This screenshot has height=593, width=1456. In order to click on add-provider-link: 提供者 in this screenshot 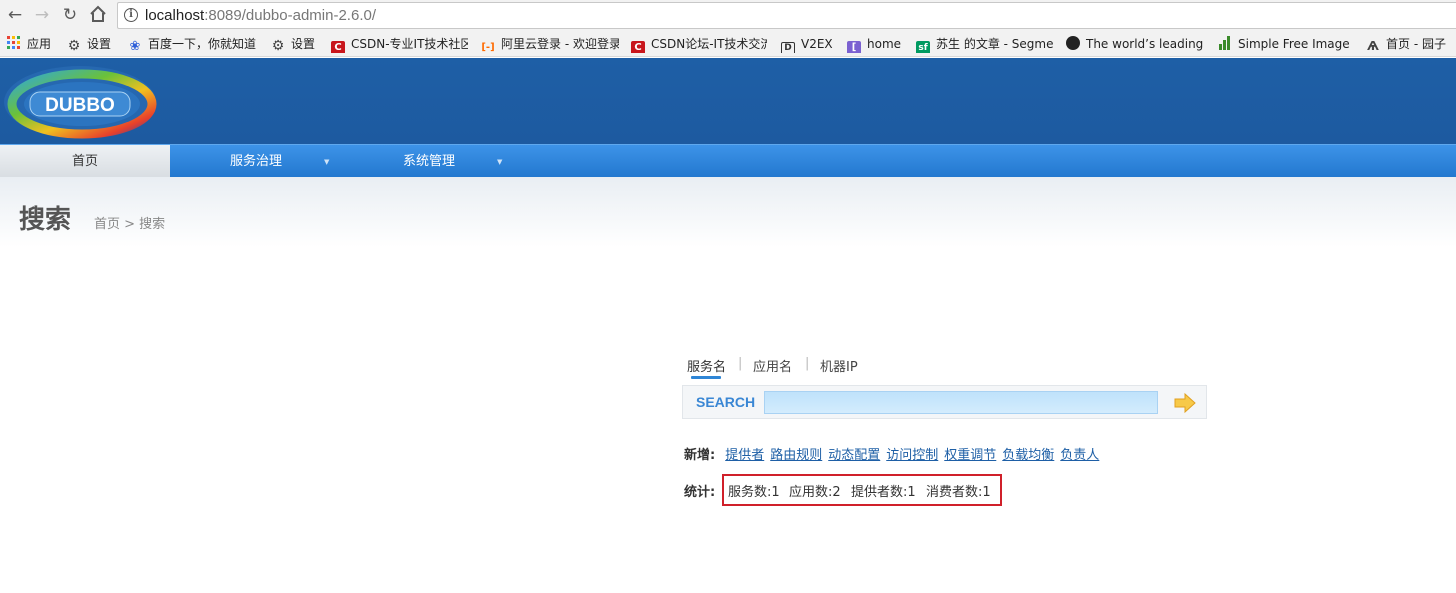, I will do `click(744, 455)`.